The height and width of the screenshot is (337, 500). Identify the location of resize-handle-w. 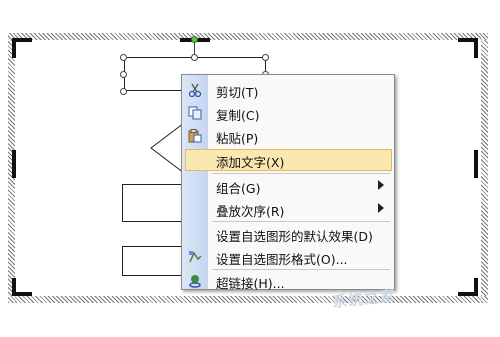
(123, 74).